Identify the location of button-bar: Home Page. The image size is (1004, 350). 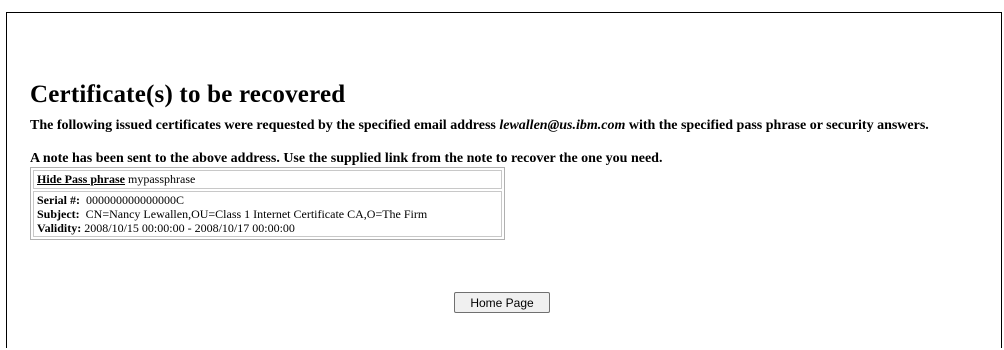
(502, 302).